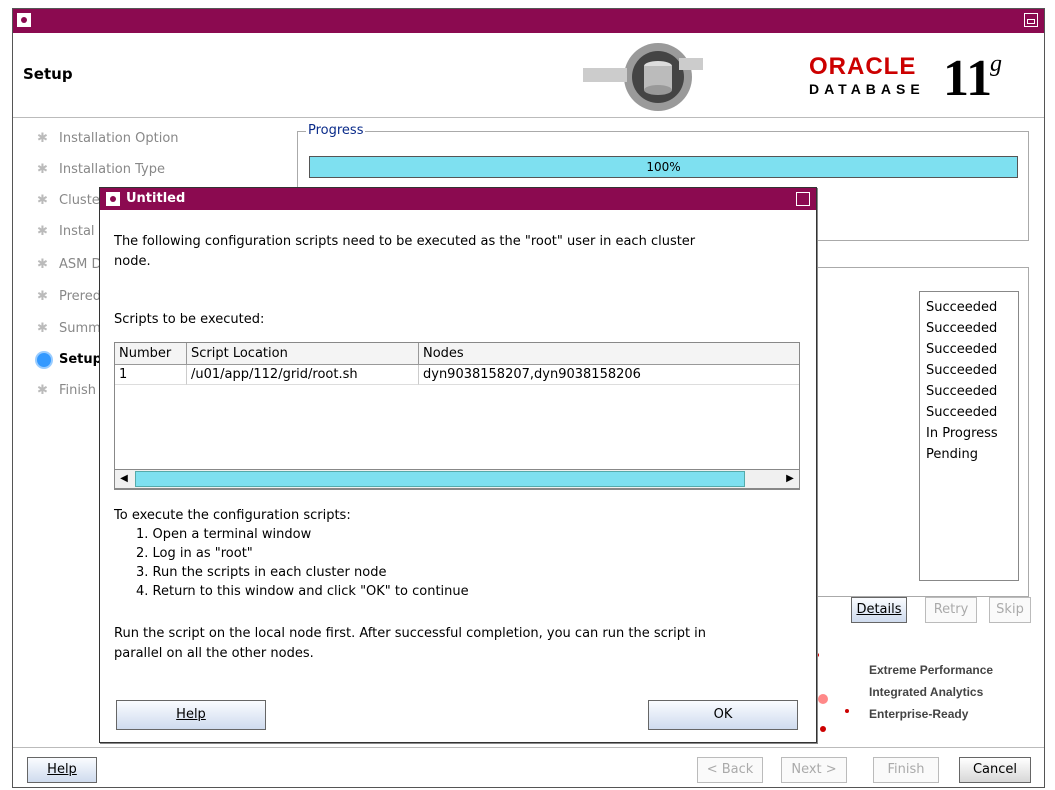 The height and width of the screenshot is (790, 1055). What do you see at coordinates (962, 433) in the screenshot?
I see `status-item: In Progress` at bounding box center [962, 433].